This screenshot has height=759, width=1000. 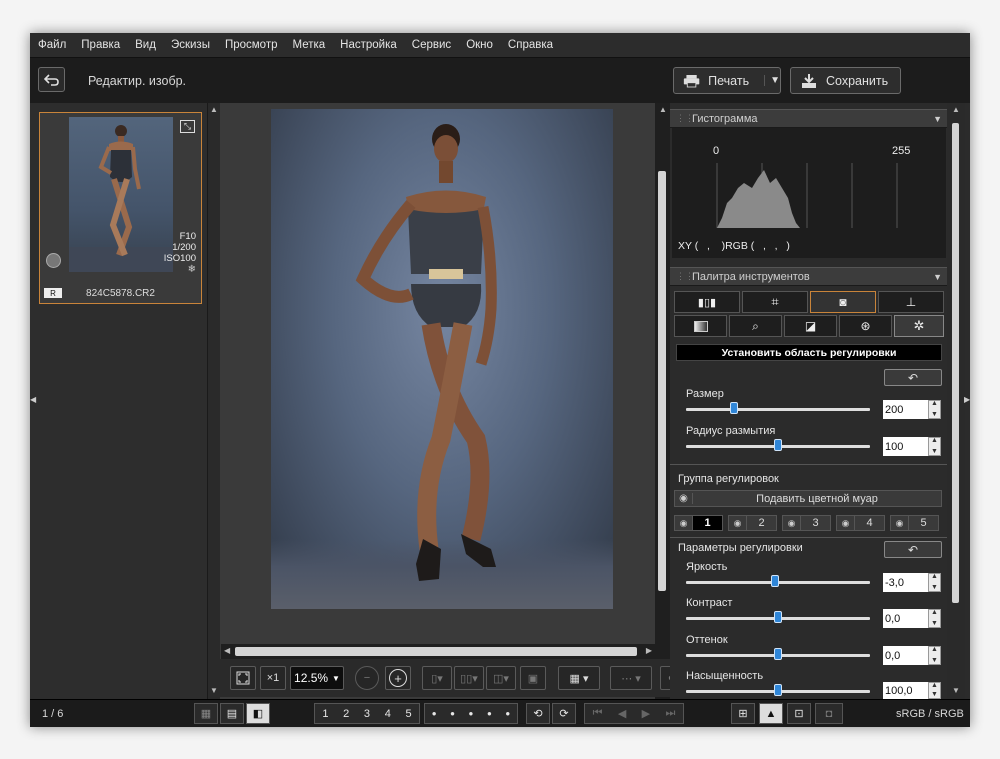 I want to click on size-slider, so click(x=778, y=409).